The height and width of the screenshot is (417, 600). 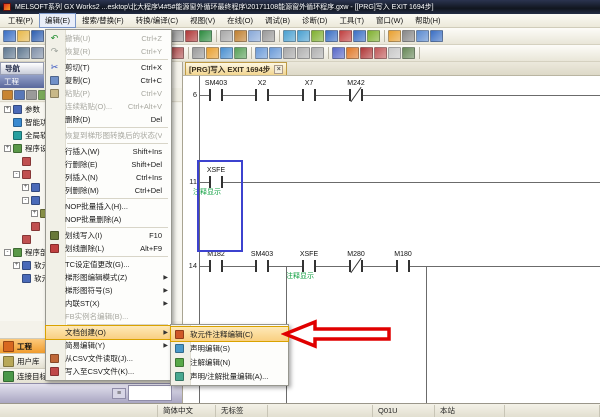 I want to click on menu-item-generic: 内联ST(X) ▶, so click(x=108, y=303).